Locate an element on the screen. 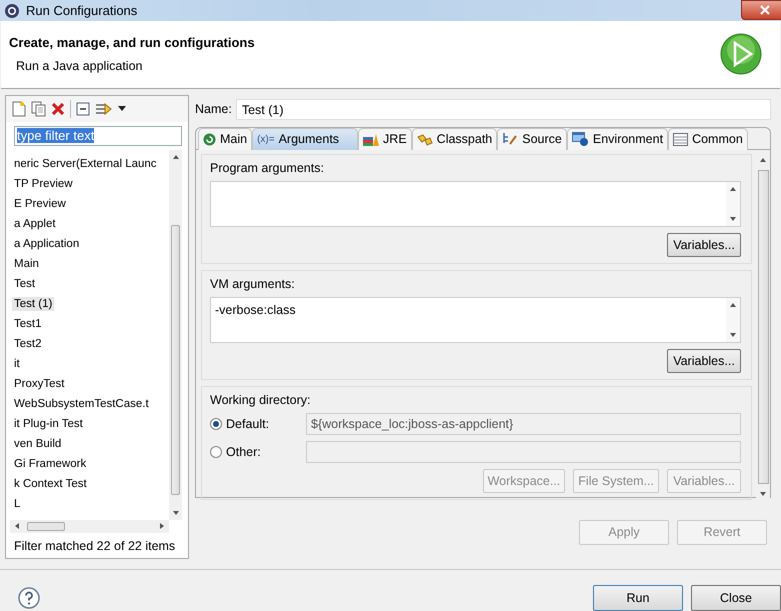 The image size is (781, 611). books-icon is located at coordinates (371, 139).